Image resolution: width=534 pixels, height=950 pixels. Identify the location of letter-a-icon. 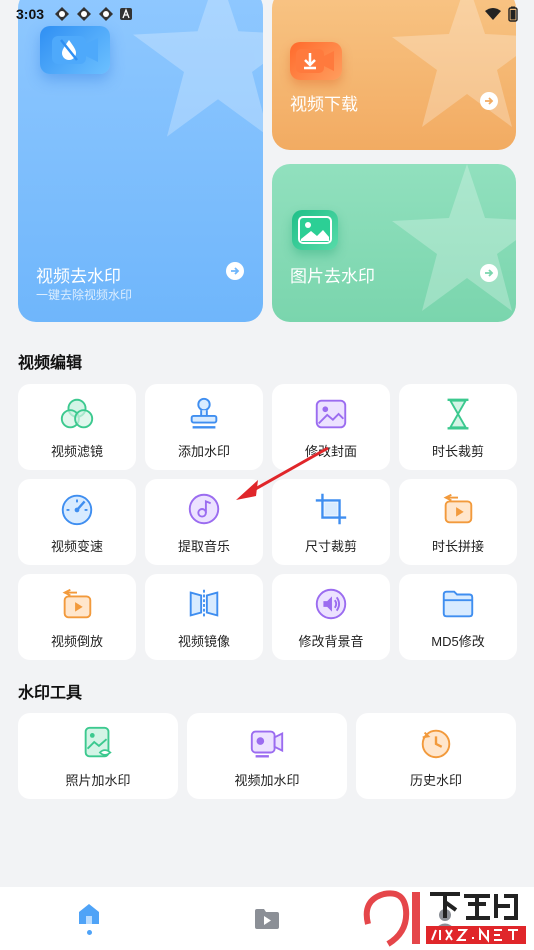
(126, 14).